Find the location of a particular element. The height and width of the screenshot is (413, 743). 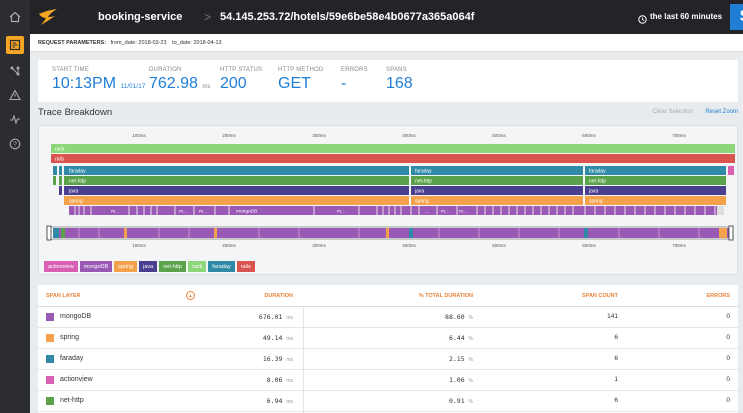

span-rack is located at coordinates (393, 148).